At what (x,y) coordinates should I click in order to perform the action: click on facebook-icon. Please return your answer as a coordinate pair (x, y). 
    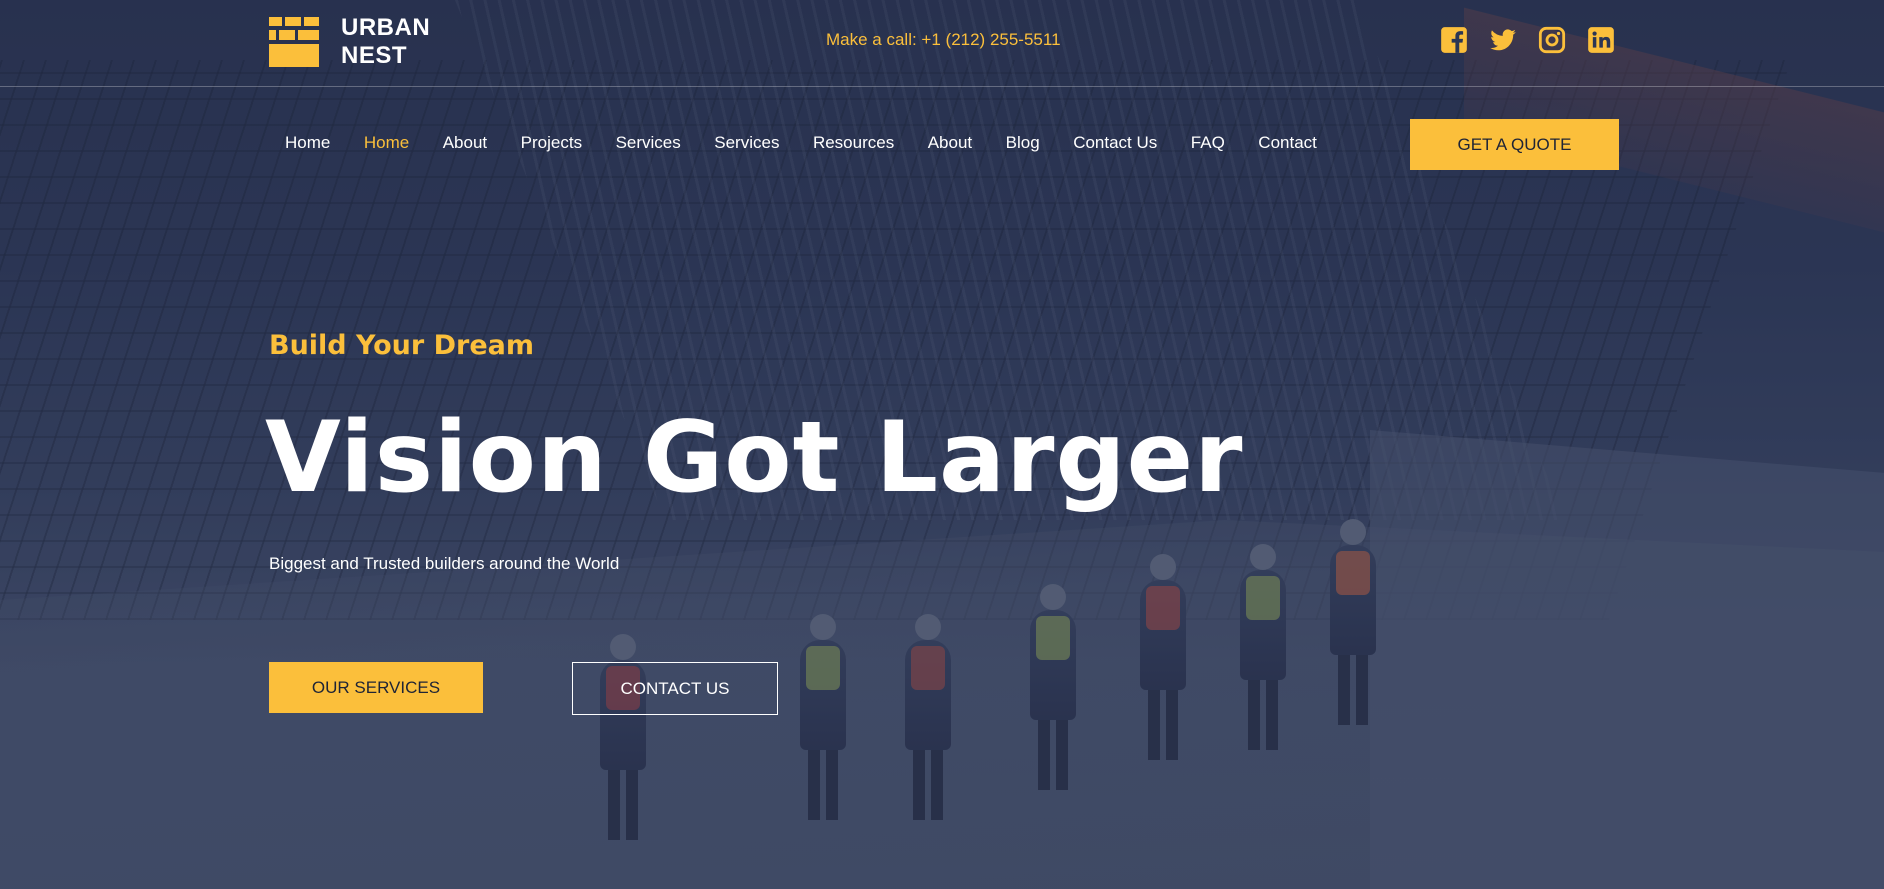
    Looking at the image, I should click on (1454, 40).